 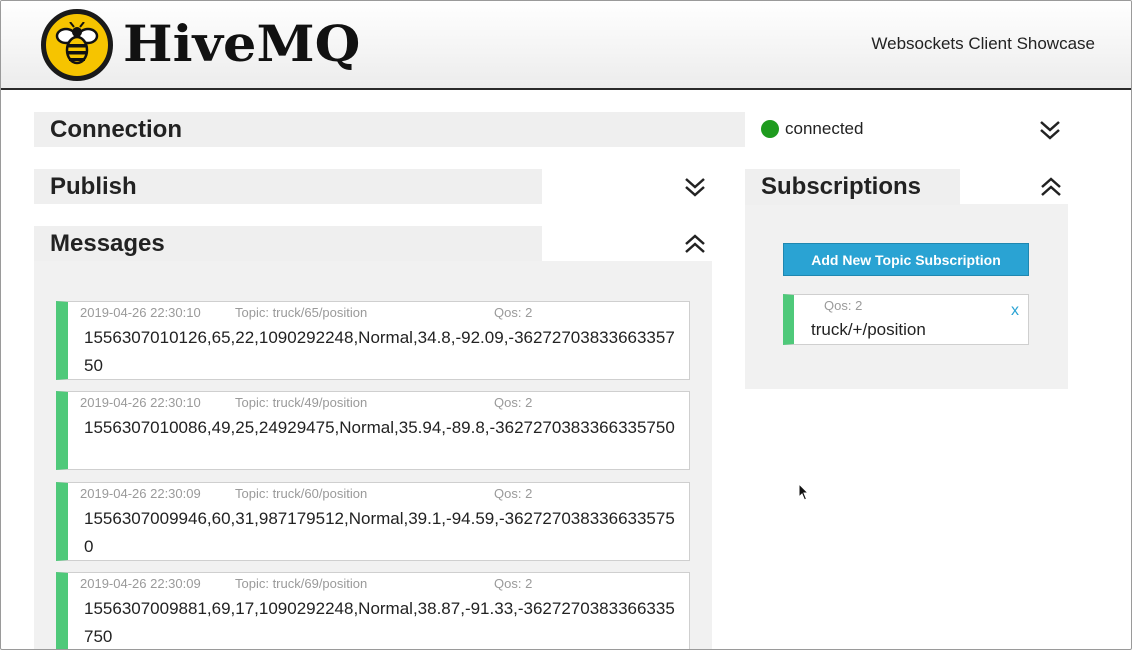 I want to click on status-dot-icon, so click(x=770, y=129).